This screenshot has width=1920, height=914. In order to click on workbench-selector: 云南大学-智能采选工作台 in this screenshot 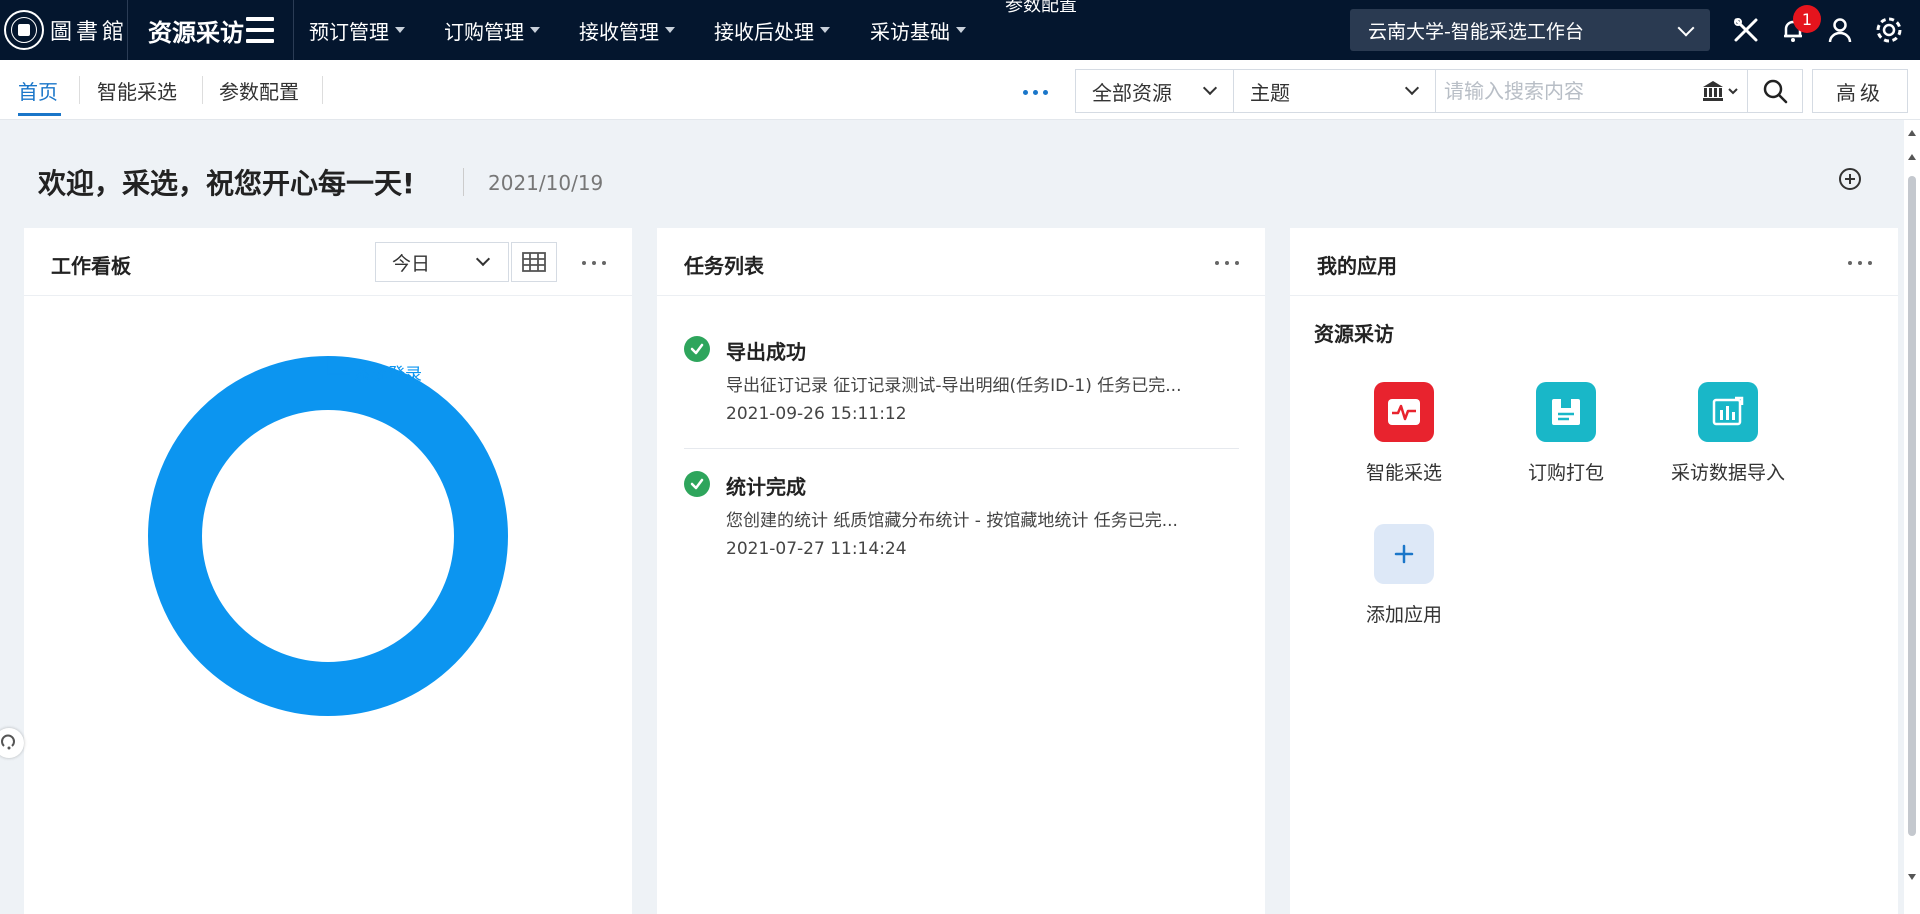, I will do `click(1530, 30)`.